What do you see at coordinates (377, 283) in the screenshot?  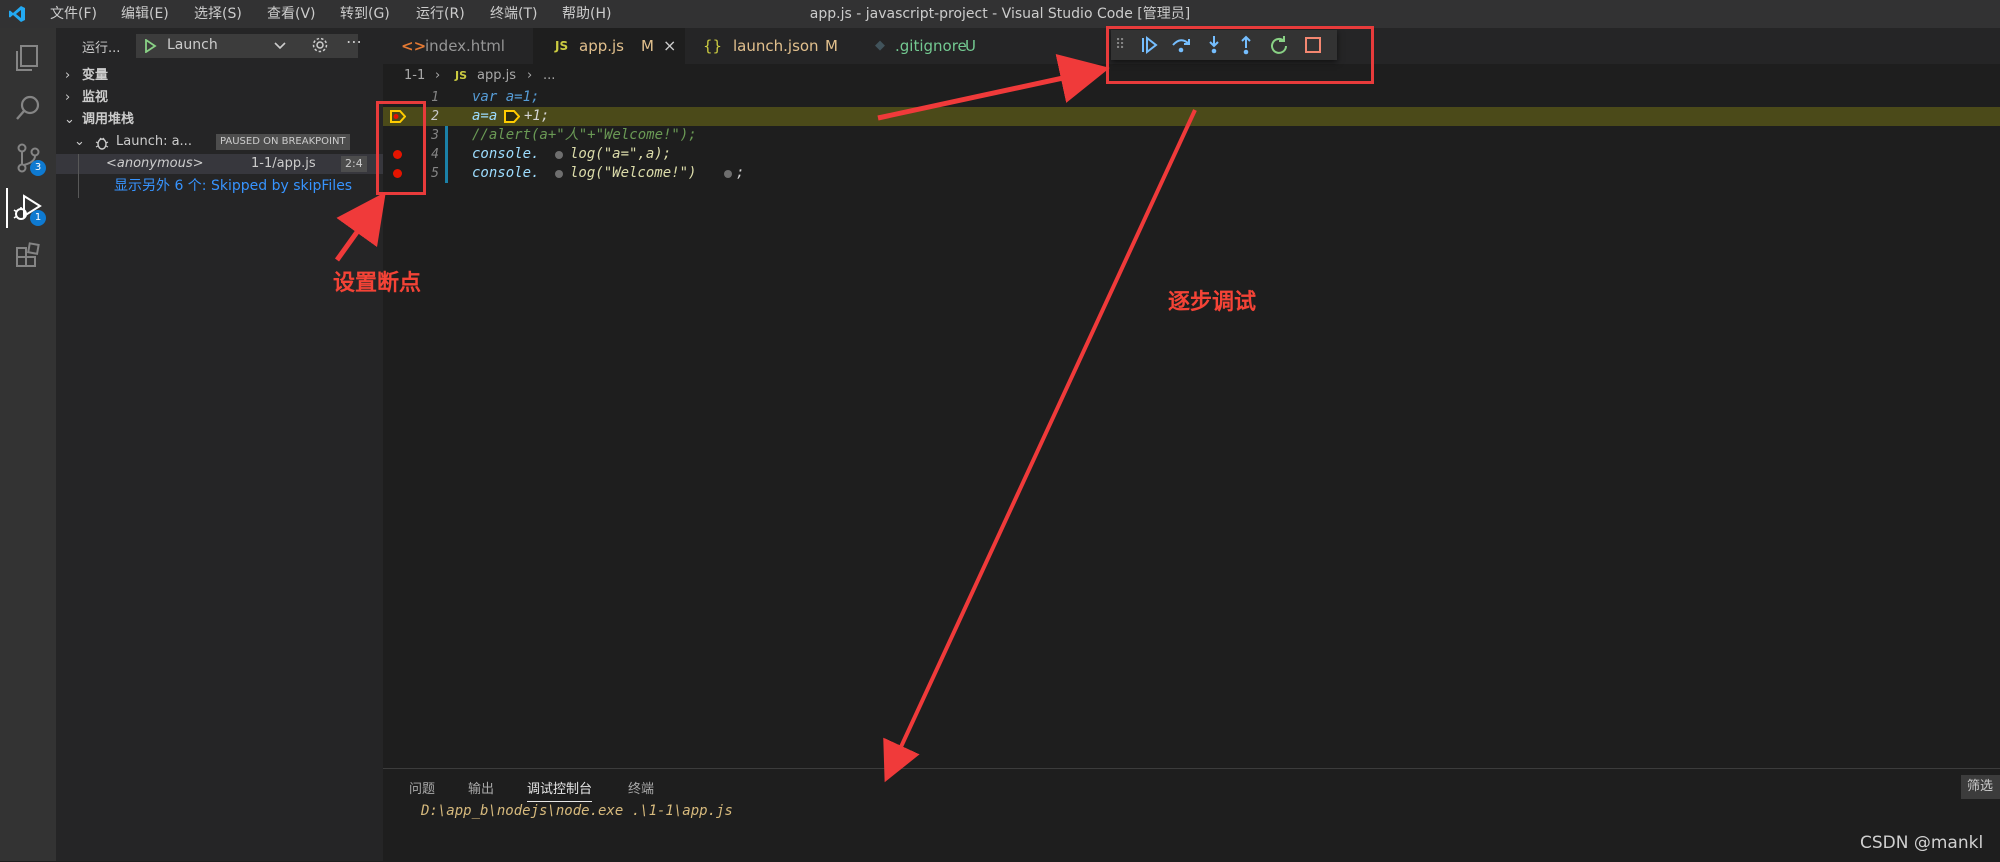 I see `breakpoint-annotation: 设置断点` at bounding box center [377, 283].